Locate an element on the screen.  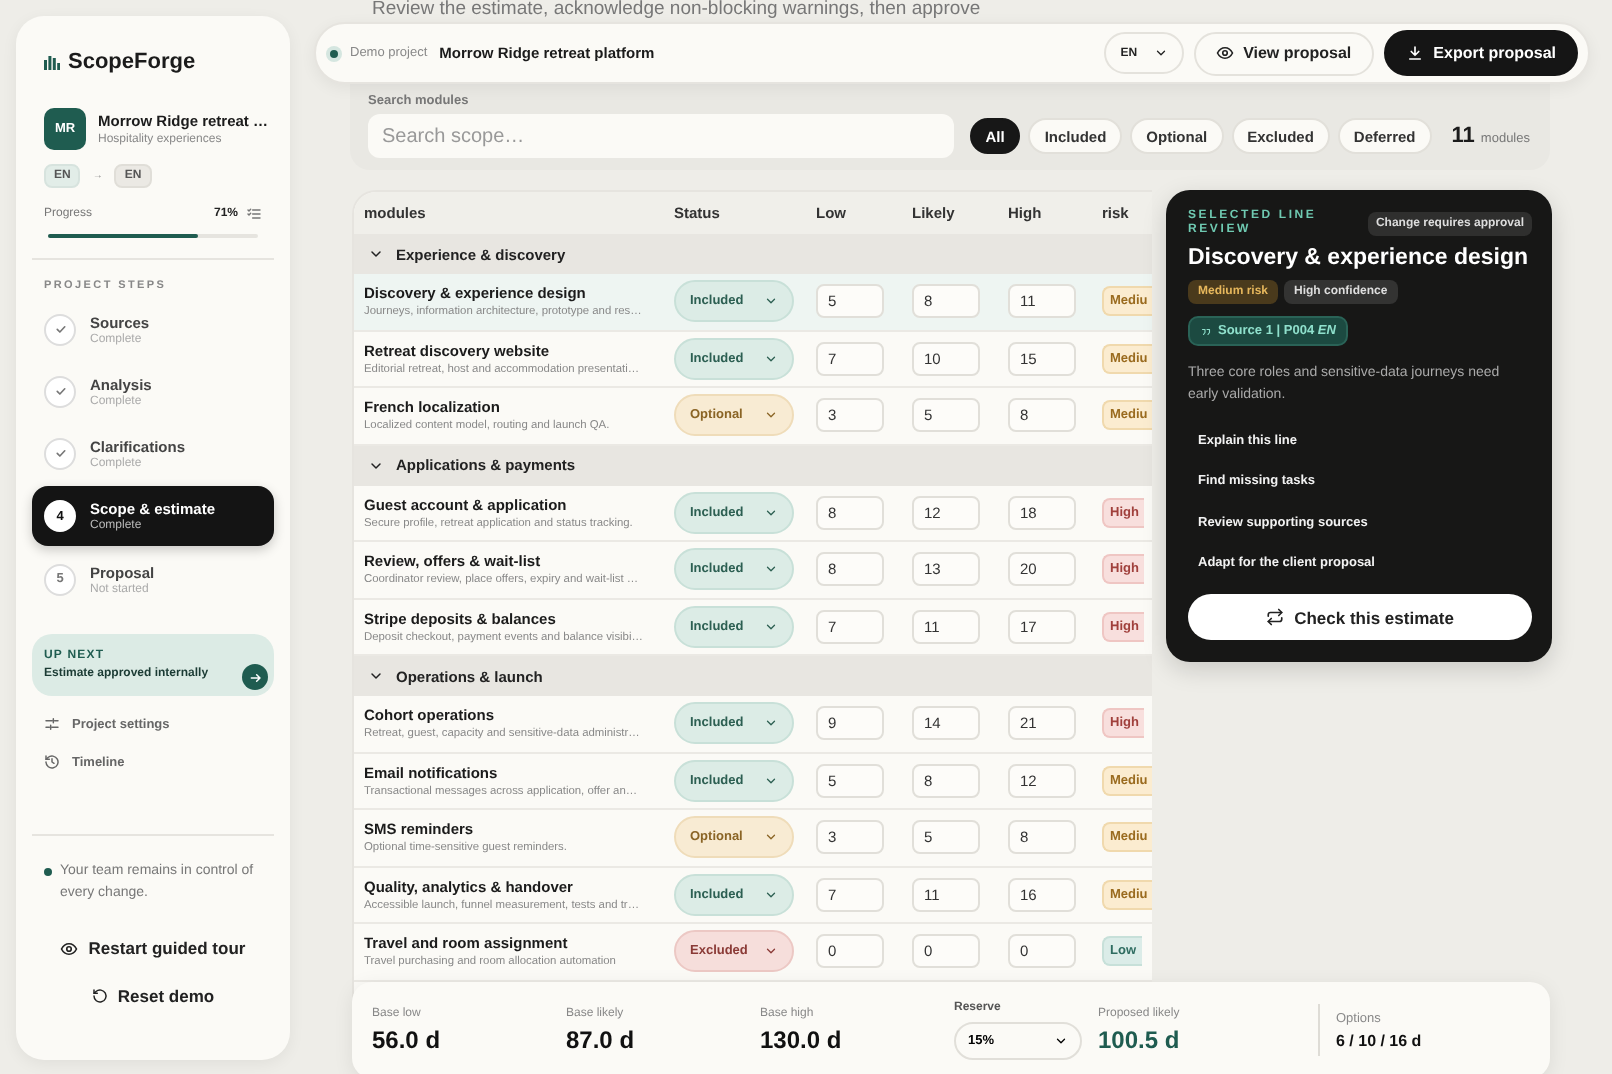
logo-icon is located at coordinates (52, 62).